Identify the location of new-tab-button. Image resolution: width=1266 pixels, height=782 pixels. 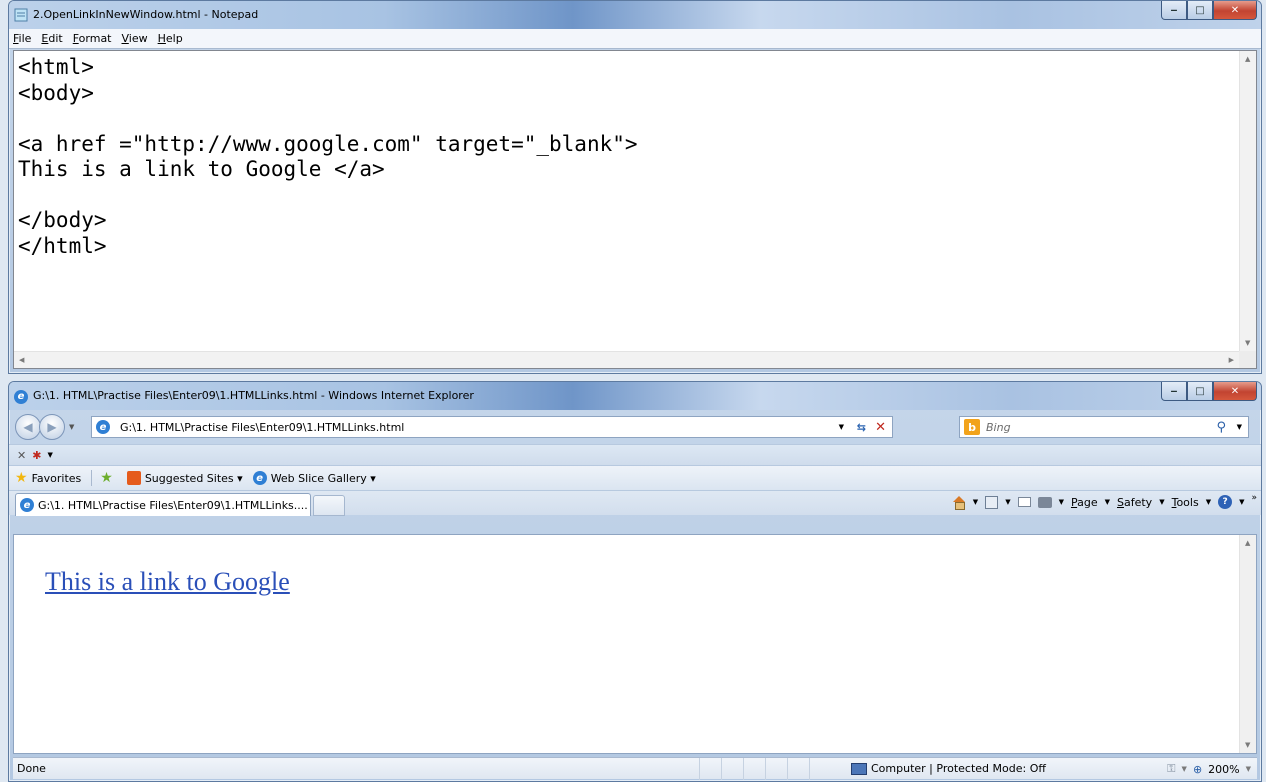
(329, 505).